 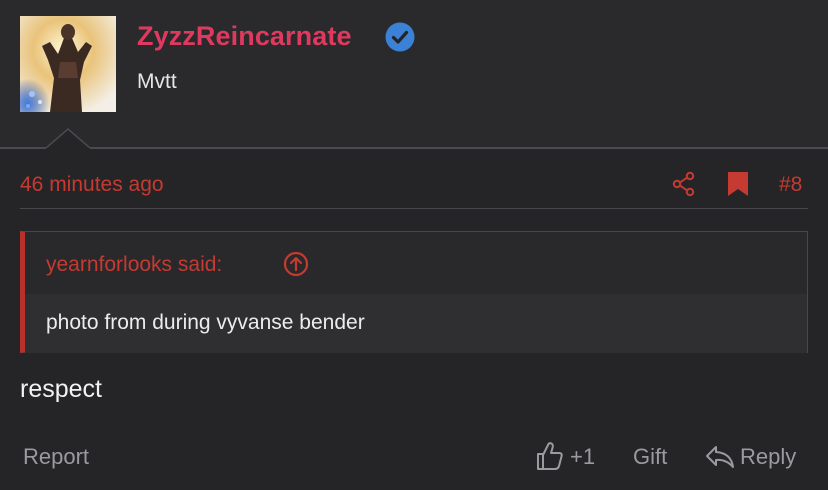 I want to click on username-link: ZyzzReincarnate, so click(x=244, y=36).